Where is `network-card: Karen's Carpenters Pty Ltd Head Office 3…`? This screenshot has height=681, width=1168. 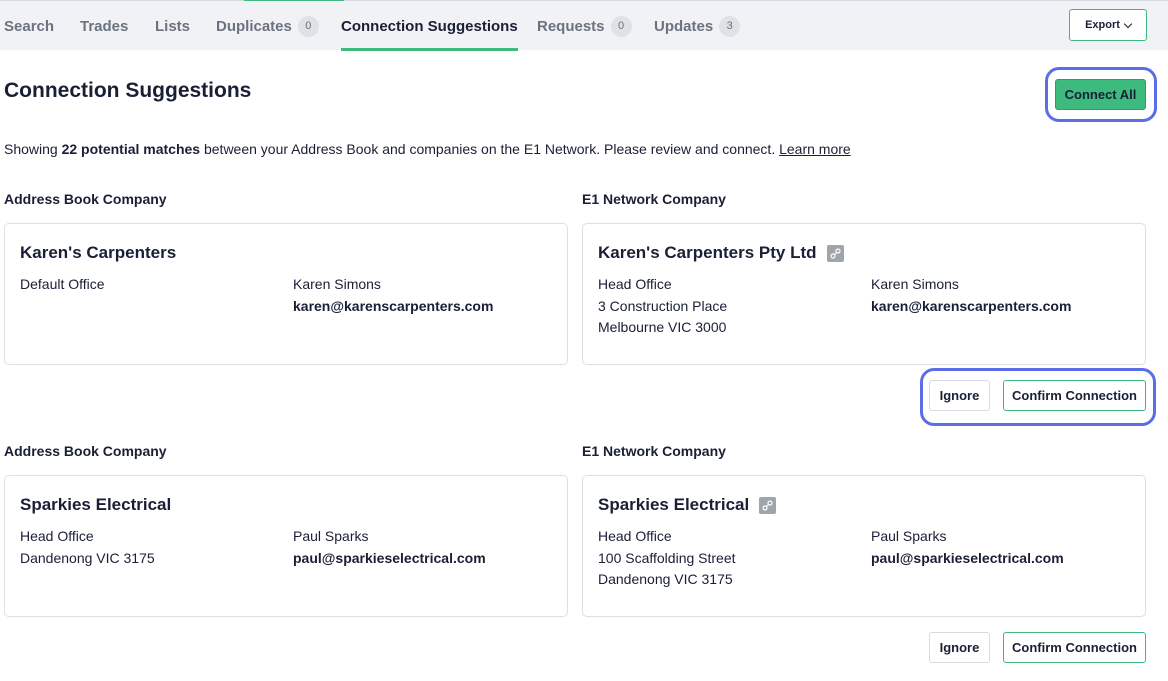
network-card: Karen's Carpenters Pty Ltd Head Office 3… is located at coordinates (864, 294).